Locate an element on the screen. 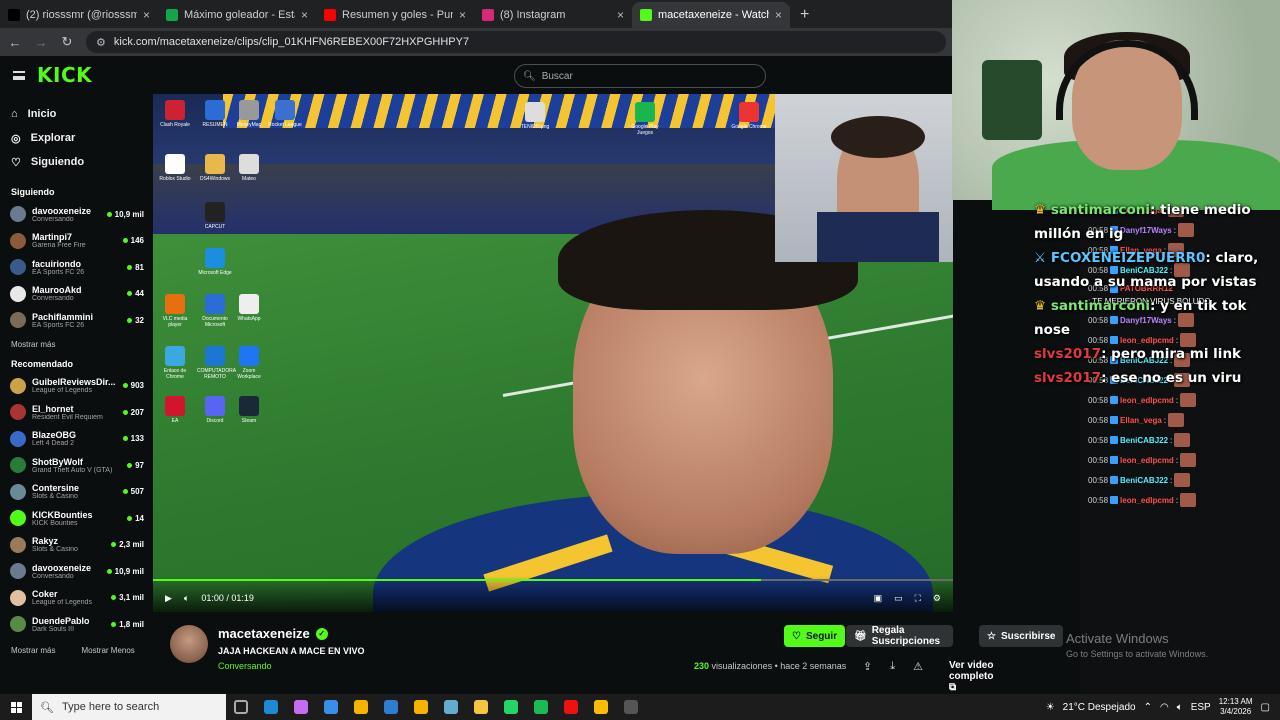 The image size is (1280, 720). nav-item-siguiendo: ♡ Siguiendo is located at coordinates (81, 162).